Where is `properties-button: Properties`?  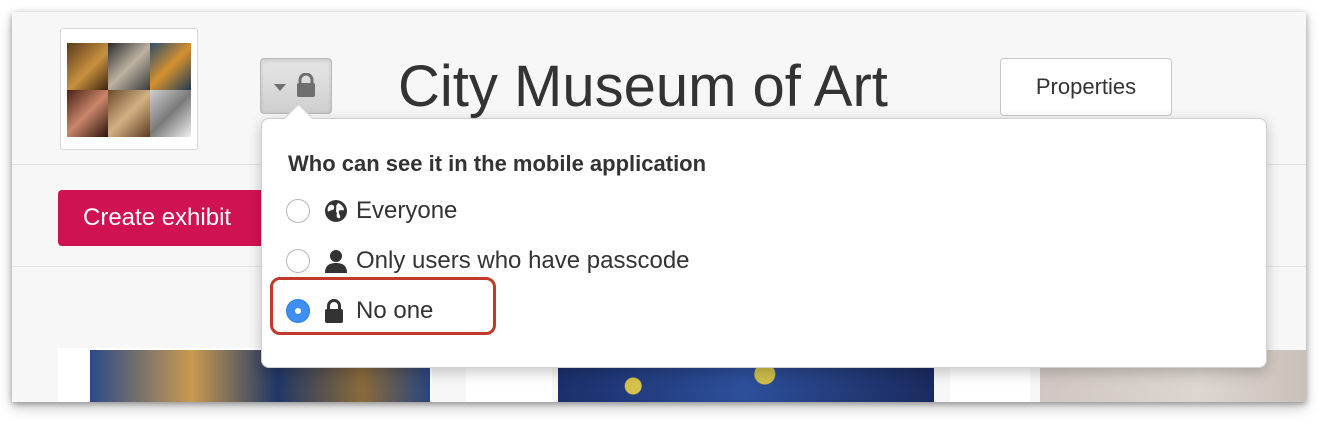 properties-button: Properties is located at coordinates (1086, 87).